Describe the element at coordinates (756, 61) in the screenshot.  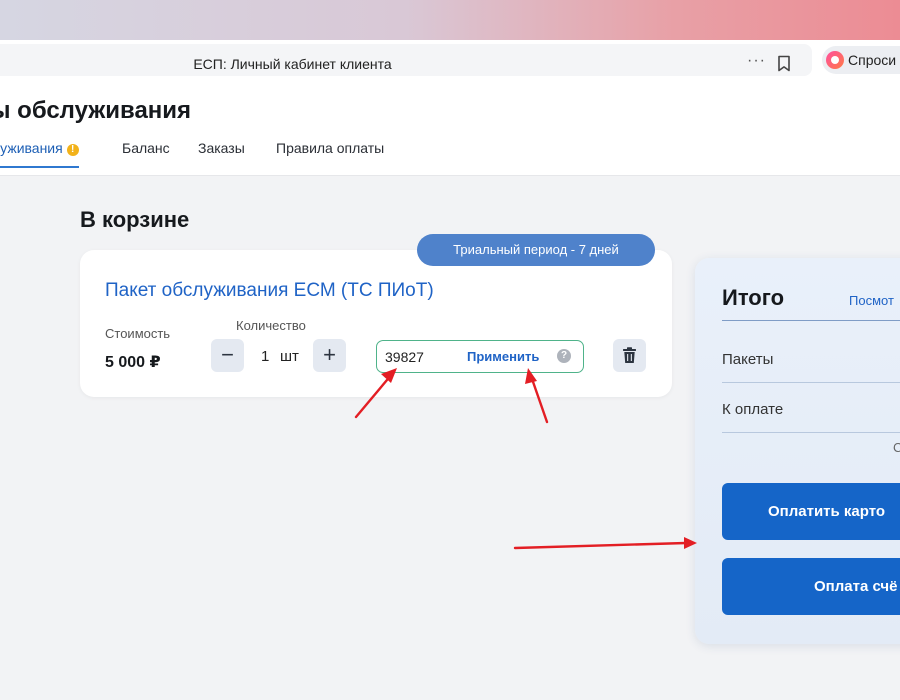
I see `more-dots-icon: ···` at that location.